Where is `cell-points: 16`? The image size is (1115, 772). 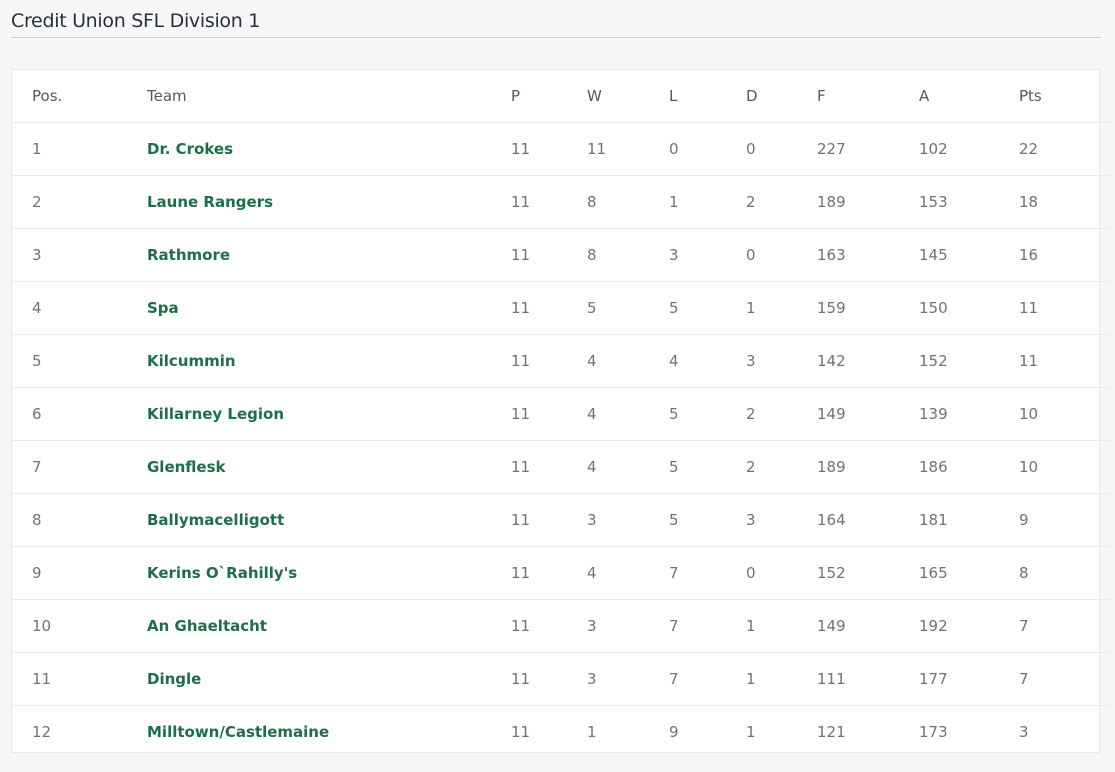 cell-points: 16 is located at coordinates (1065, 255).